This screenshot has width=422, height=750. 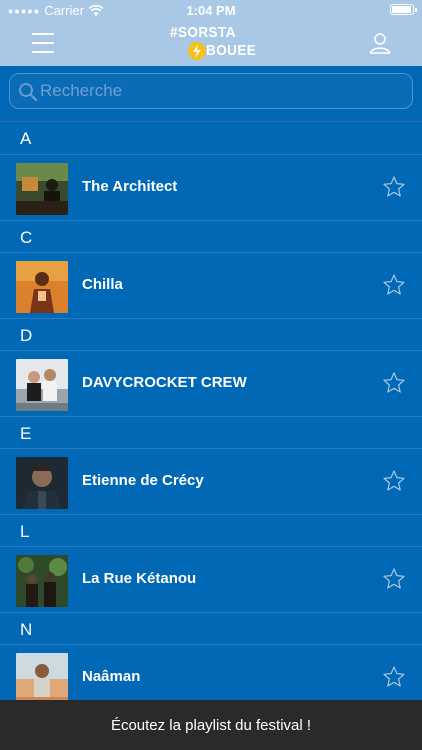 What do you see at coordinates (26, 237) in the screenshot?
I see `section-letter: C` at bounding box center [26, 237].